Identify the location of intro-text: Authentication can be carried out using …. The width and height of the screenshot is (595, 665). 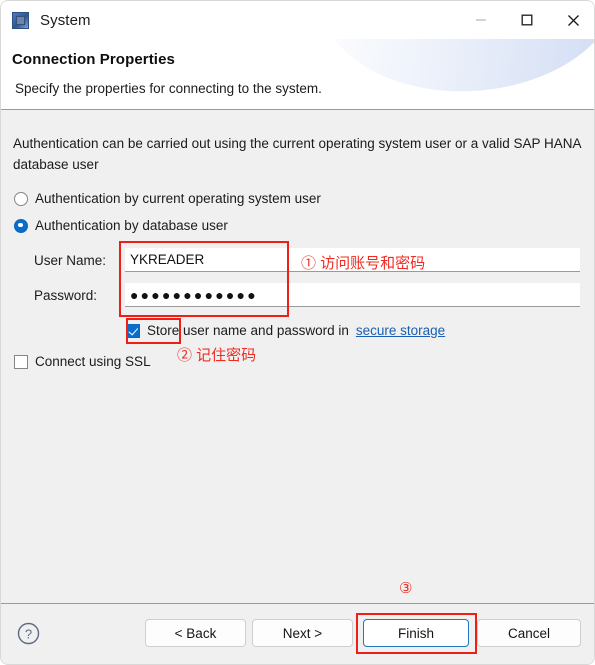
(297, 154).